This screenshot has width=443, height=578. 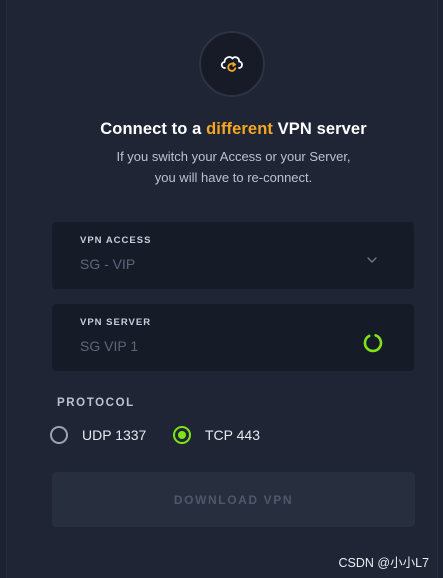 I want to click on protocol-option-tcp: TCP 443, so click(x=216, y=435).